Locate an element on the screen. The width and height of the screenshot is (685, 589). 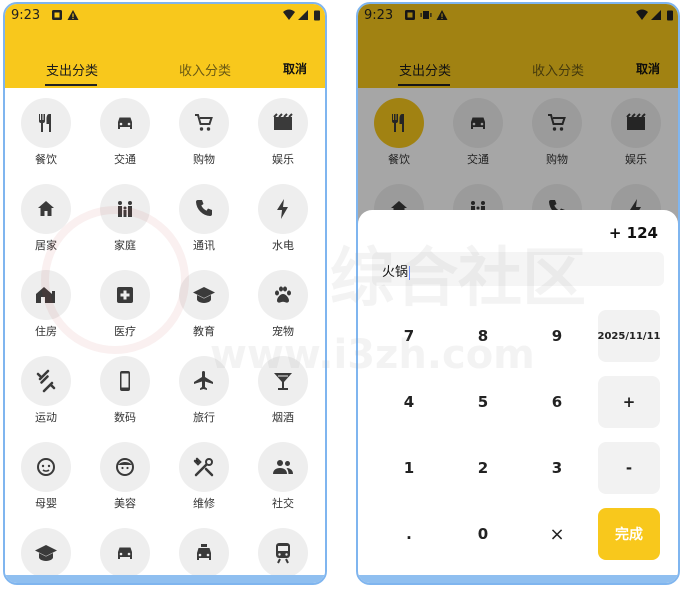
category-label: 购物 is located at coordinates (204, 159).